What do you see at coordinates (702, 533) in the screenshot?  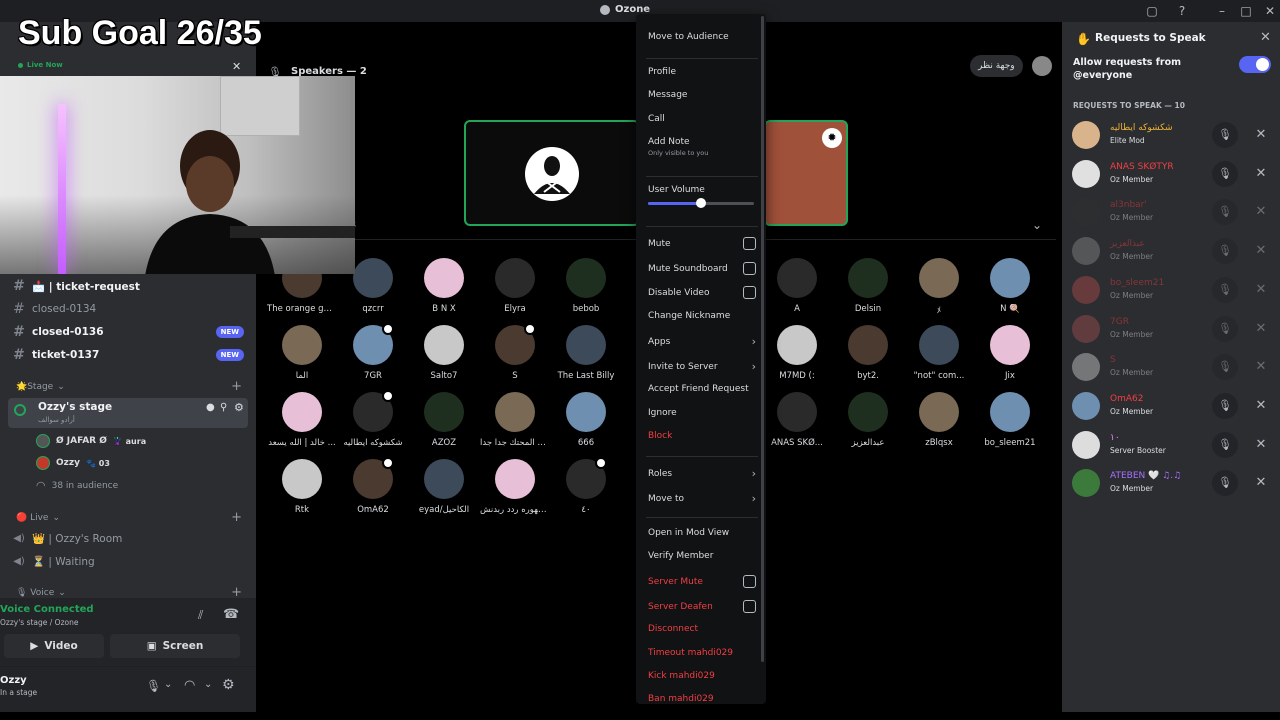 I see `menu-item-open-in-mod-view: Open in Mod View` at bounding box center [702, 533].